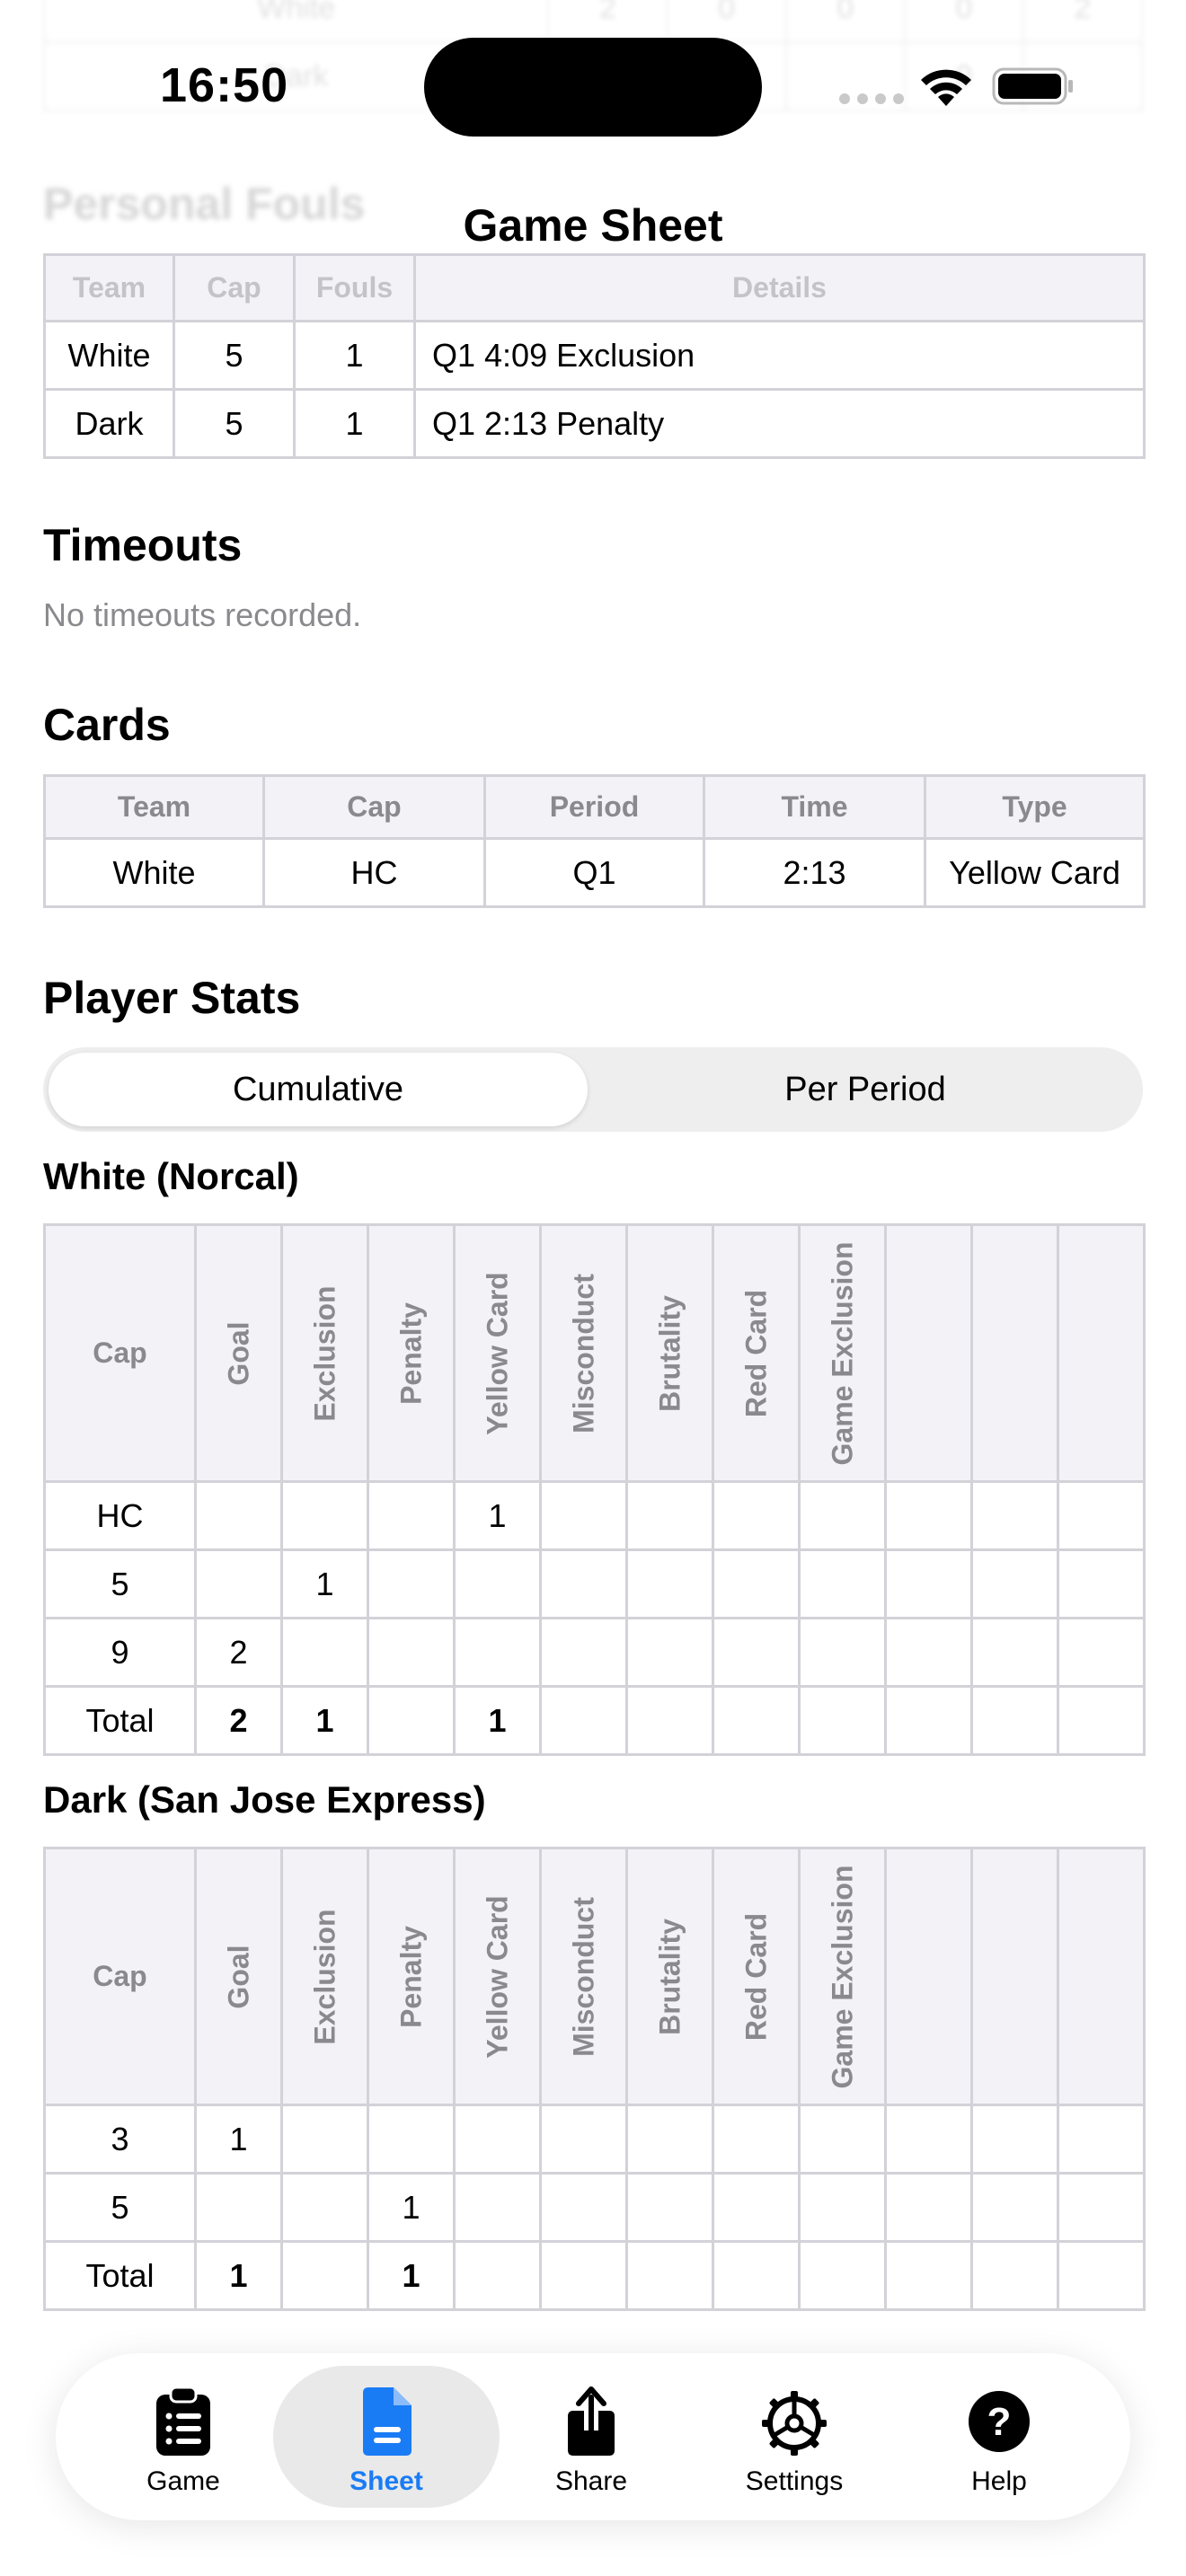 Image resolution: width=1186 pixels, height=2576 pixels. I want to click on tab-settings: Settings, so click(794, 2437).